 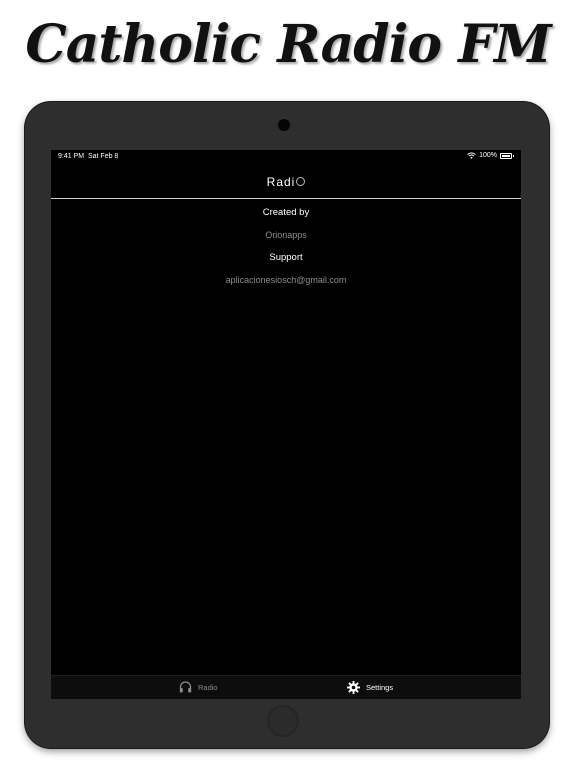 I want to click on home-button, so click(x=283, y=721).